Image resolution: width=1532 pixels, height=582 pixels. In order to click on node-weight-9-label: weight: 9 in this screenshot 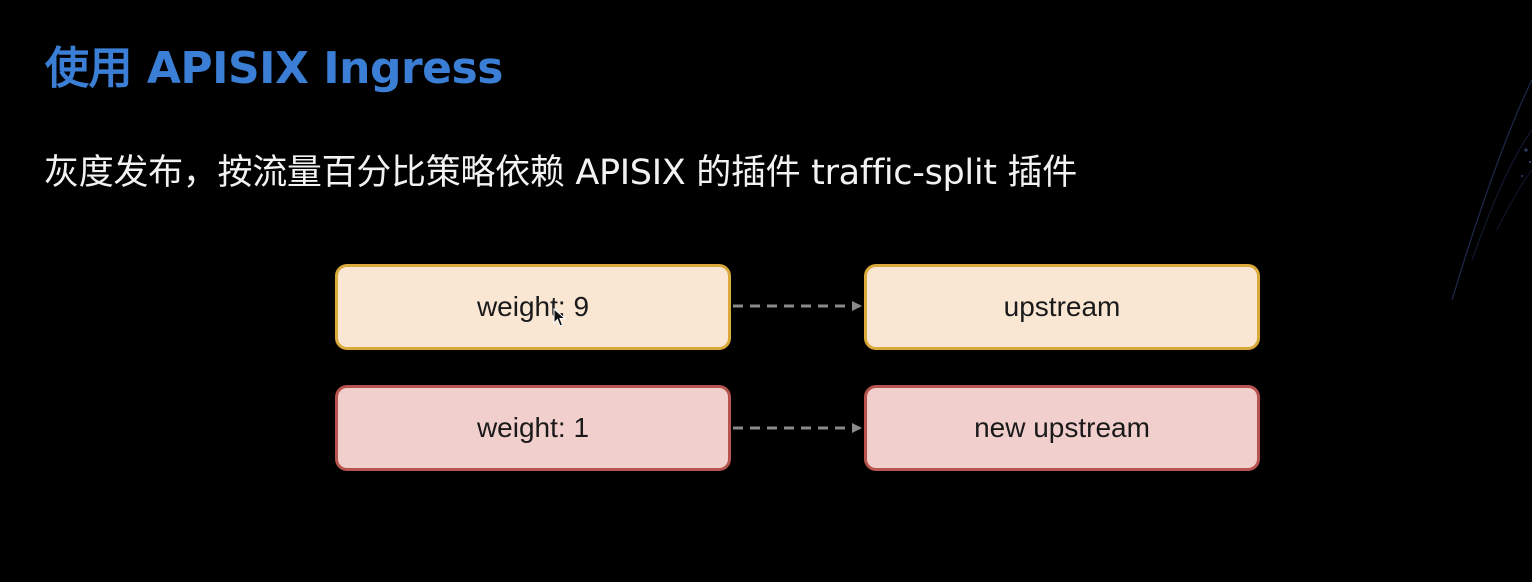, I will do `click(533, 306)`.